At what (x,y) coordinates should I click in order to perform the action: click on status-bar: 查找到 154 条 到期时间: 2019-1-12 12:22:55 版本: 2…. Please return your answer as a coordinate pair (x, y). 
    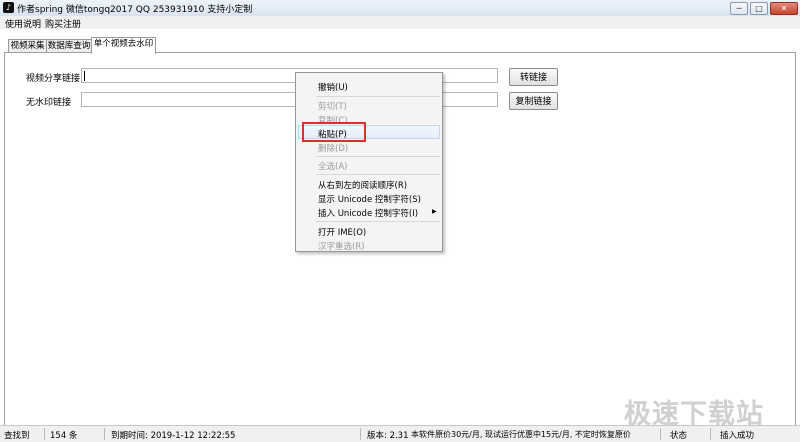
    Looking at the image, I should click on (400, 433).